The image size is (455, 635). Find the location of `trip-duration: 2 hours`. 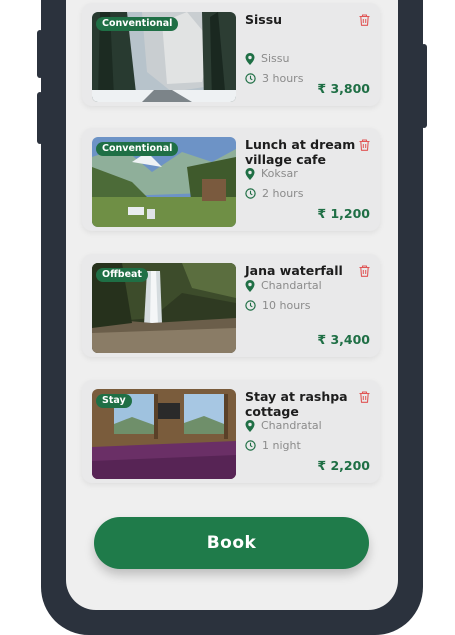

trip-duration: 2 hours is located at coordinates (274, 193).